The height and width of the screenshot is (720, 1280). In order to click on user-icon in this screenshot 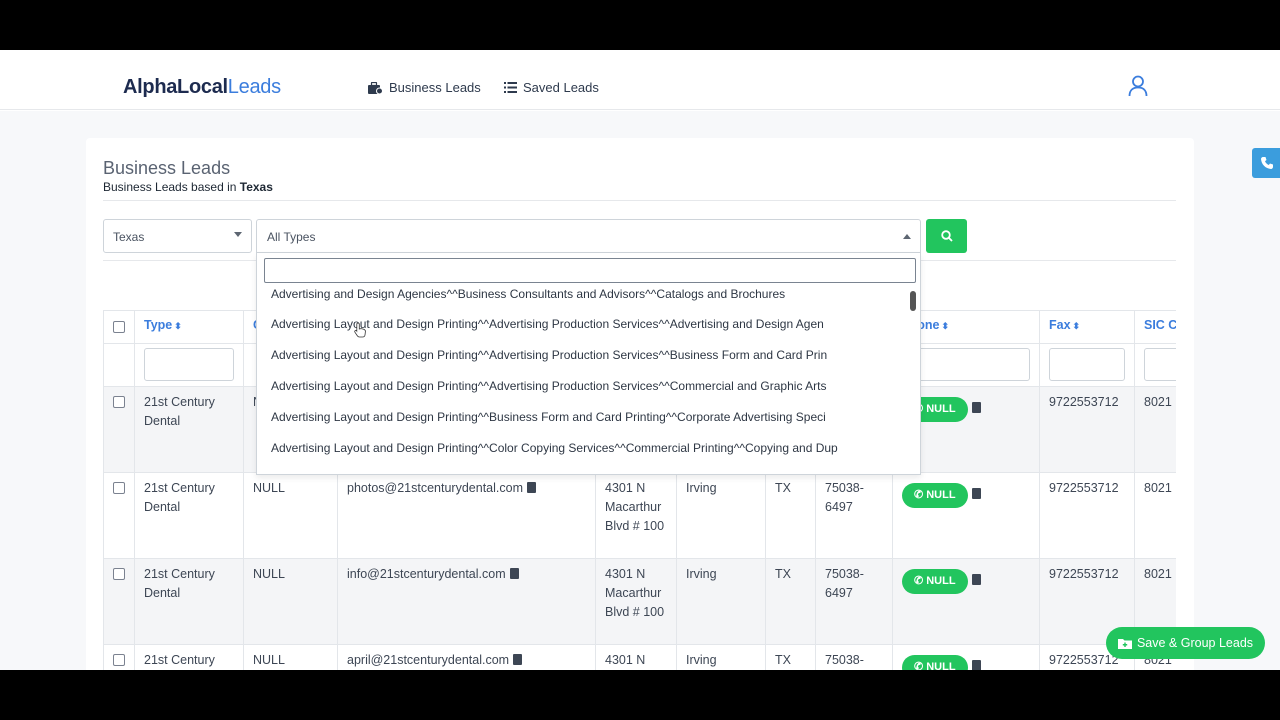, I will do `click(1138, 86)`.